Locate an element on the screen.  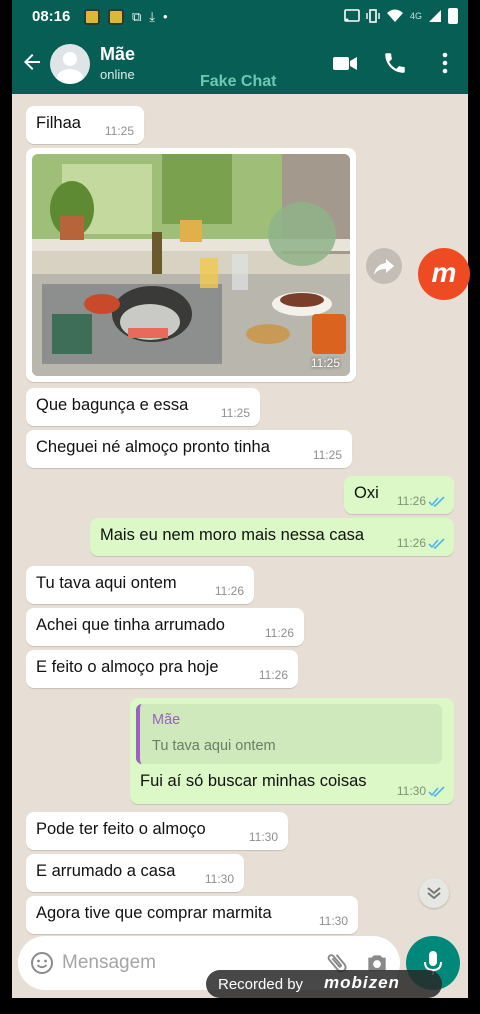
message-bubble-incoming: Tu tava aqui ontem 11:26 is located at coordinates (140, 585).